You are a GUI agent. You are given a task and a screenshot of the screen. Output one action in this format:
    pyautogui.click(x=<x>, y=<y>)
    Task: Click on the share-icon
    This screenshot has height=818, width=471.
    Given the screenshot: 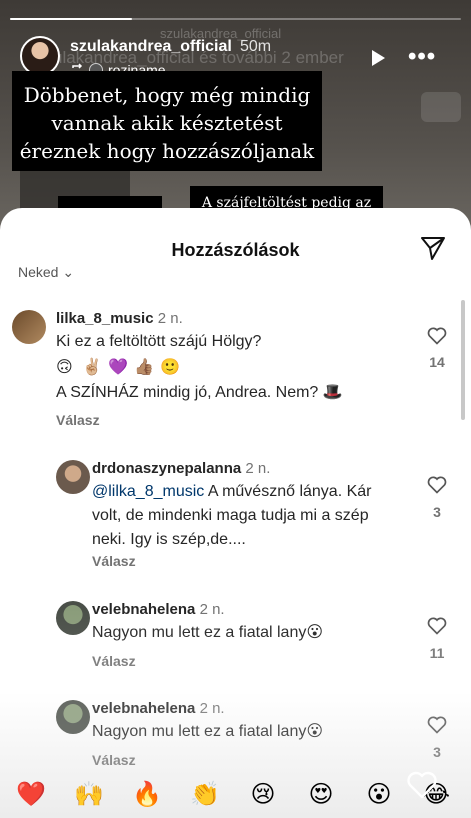 What is the action you would take?
    pyautogui.click(x=433, y=248)
    